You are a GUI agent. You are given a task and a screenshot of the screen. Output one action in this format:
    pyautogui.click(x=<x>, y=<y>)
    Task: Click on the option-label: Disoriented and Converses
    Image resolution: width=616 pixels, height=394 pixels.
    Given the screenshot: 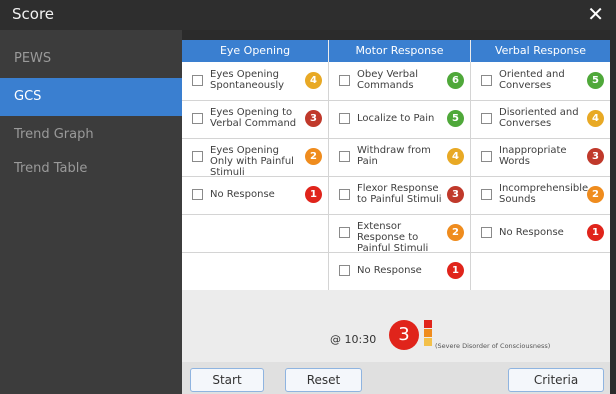 What is the action you would take?
    pyautogui.click(x=539, y=118)
    